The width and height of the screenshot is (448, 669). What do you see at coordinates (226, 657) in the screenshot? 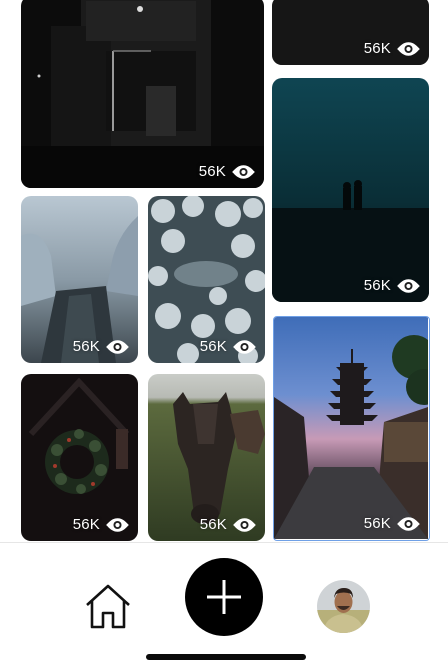
I see `home-indicator` at bounding box center [226, 657].